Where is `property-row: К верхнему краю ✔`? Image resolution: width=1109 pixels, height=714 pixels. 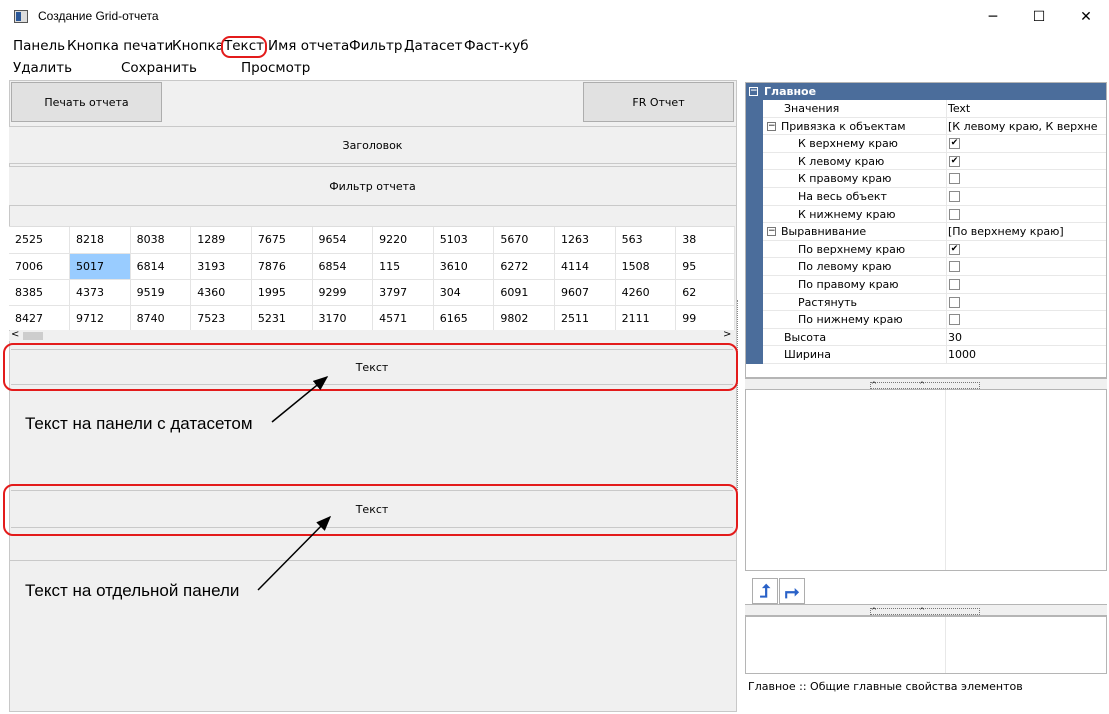 property-row: К верхнему краю ✔ is located at coordinates (926, 144).